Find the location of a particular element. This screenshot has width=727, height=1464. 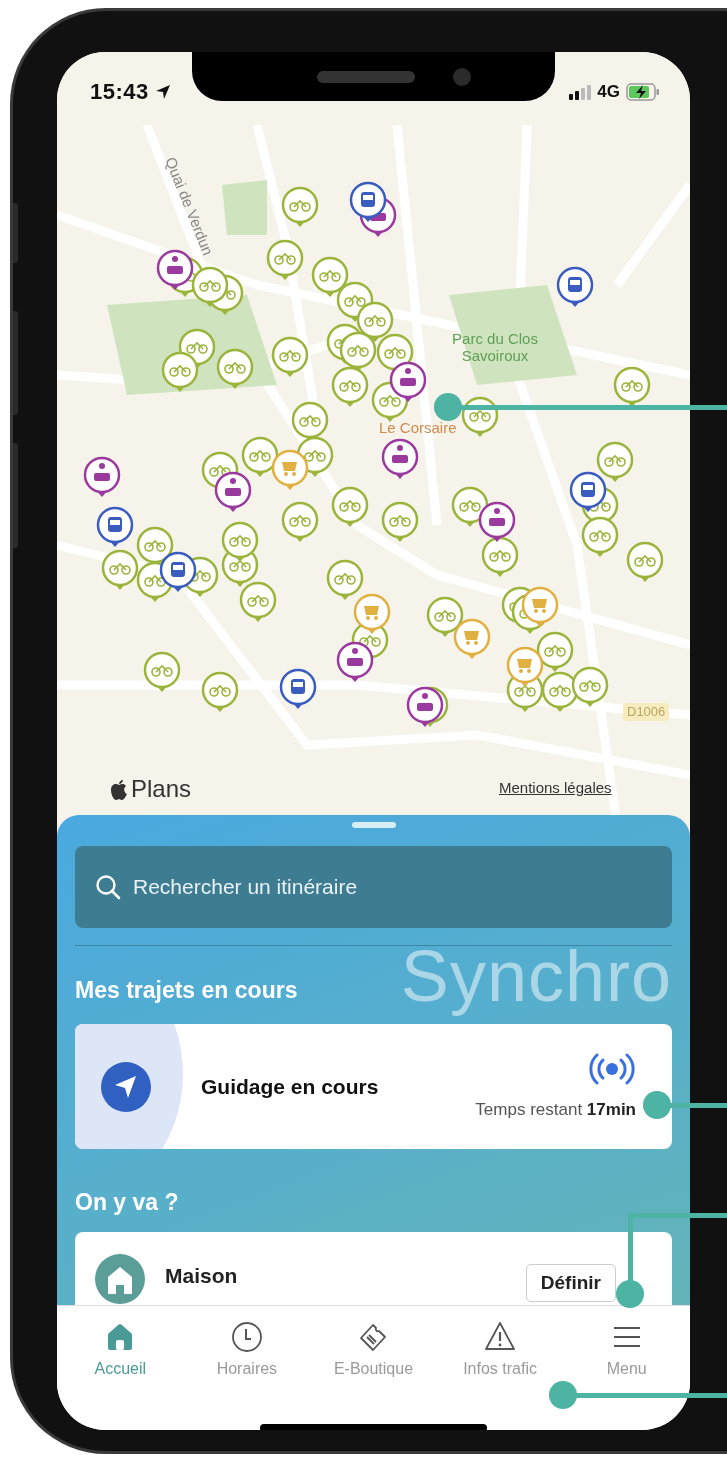

section-title: Mes trajets en cours is located at coordinates (186, 991).